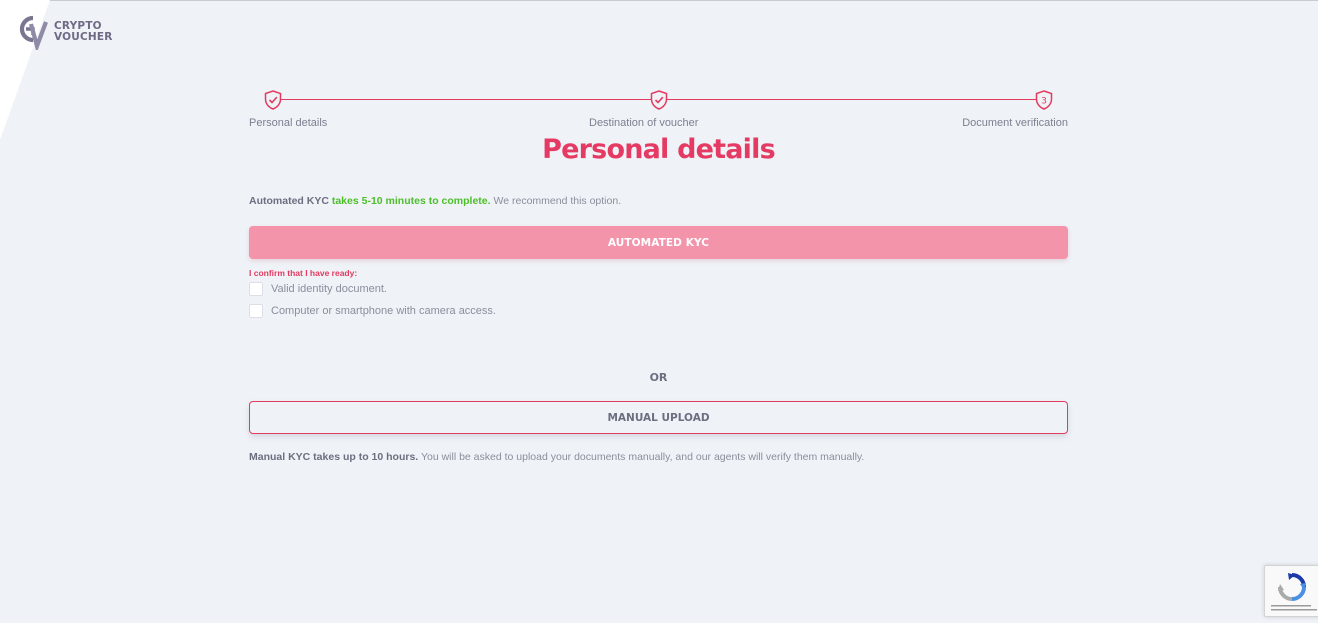 The width and height of the screenshot is (1318, 623). Describe the element at coordinates (256, 311) in the screenshot. I see `camera-device-checkbox` at that location.